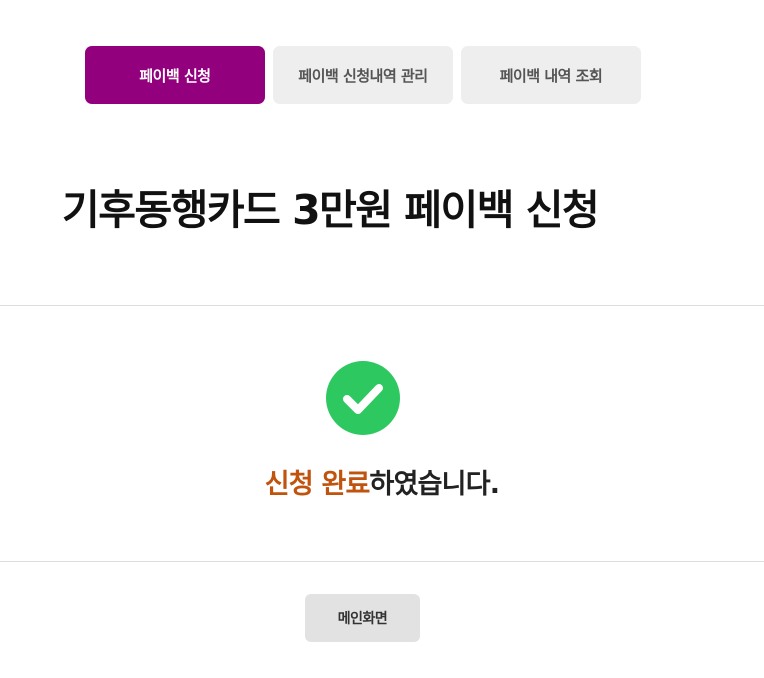 Image resolution: width=764 pixels, height=678 pixels. Describe the element at coordinates (551, 75) in the screenshot. I see `tab-payback-history: 페이백 내역 조회` at that location.